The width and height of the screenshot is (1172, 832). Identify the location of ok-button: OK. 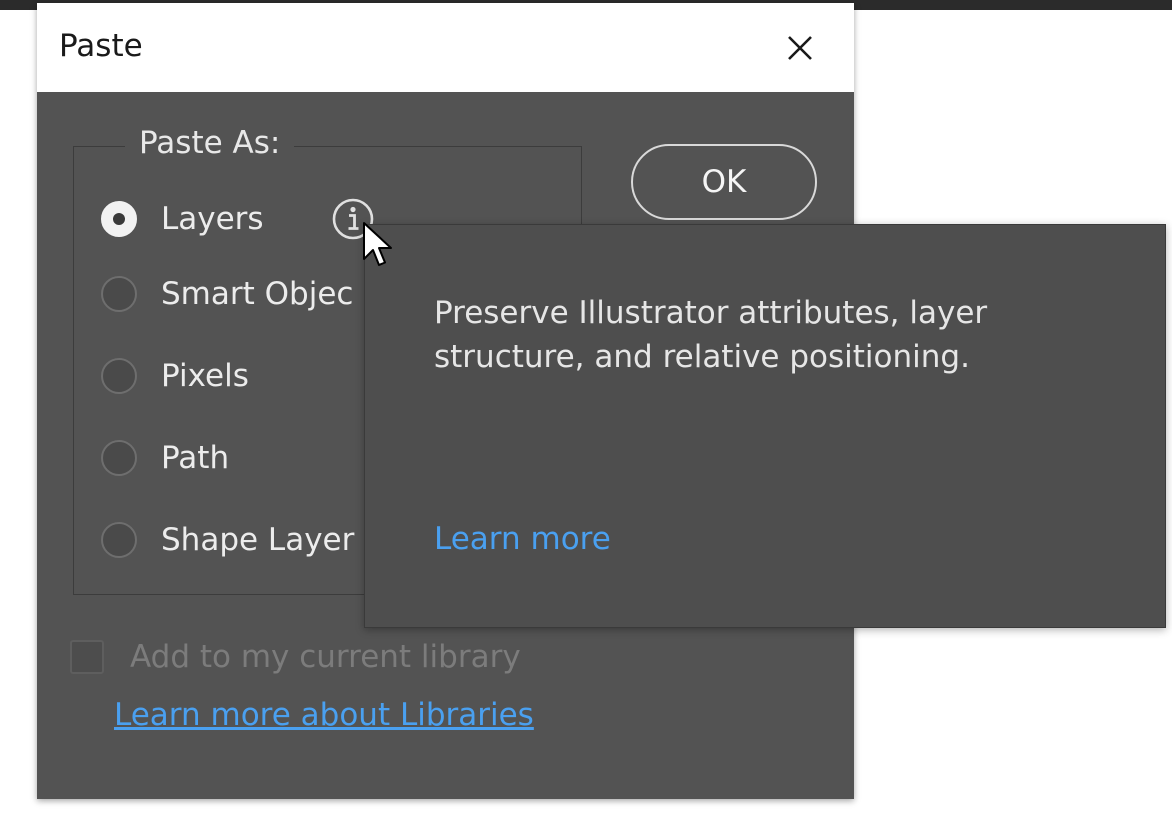
(724, 182).